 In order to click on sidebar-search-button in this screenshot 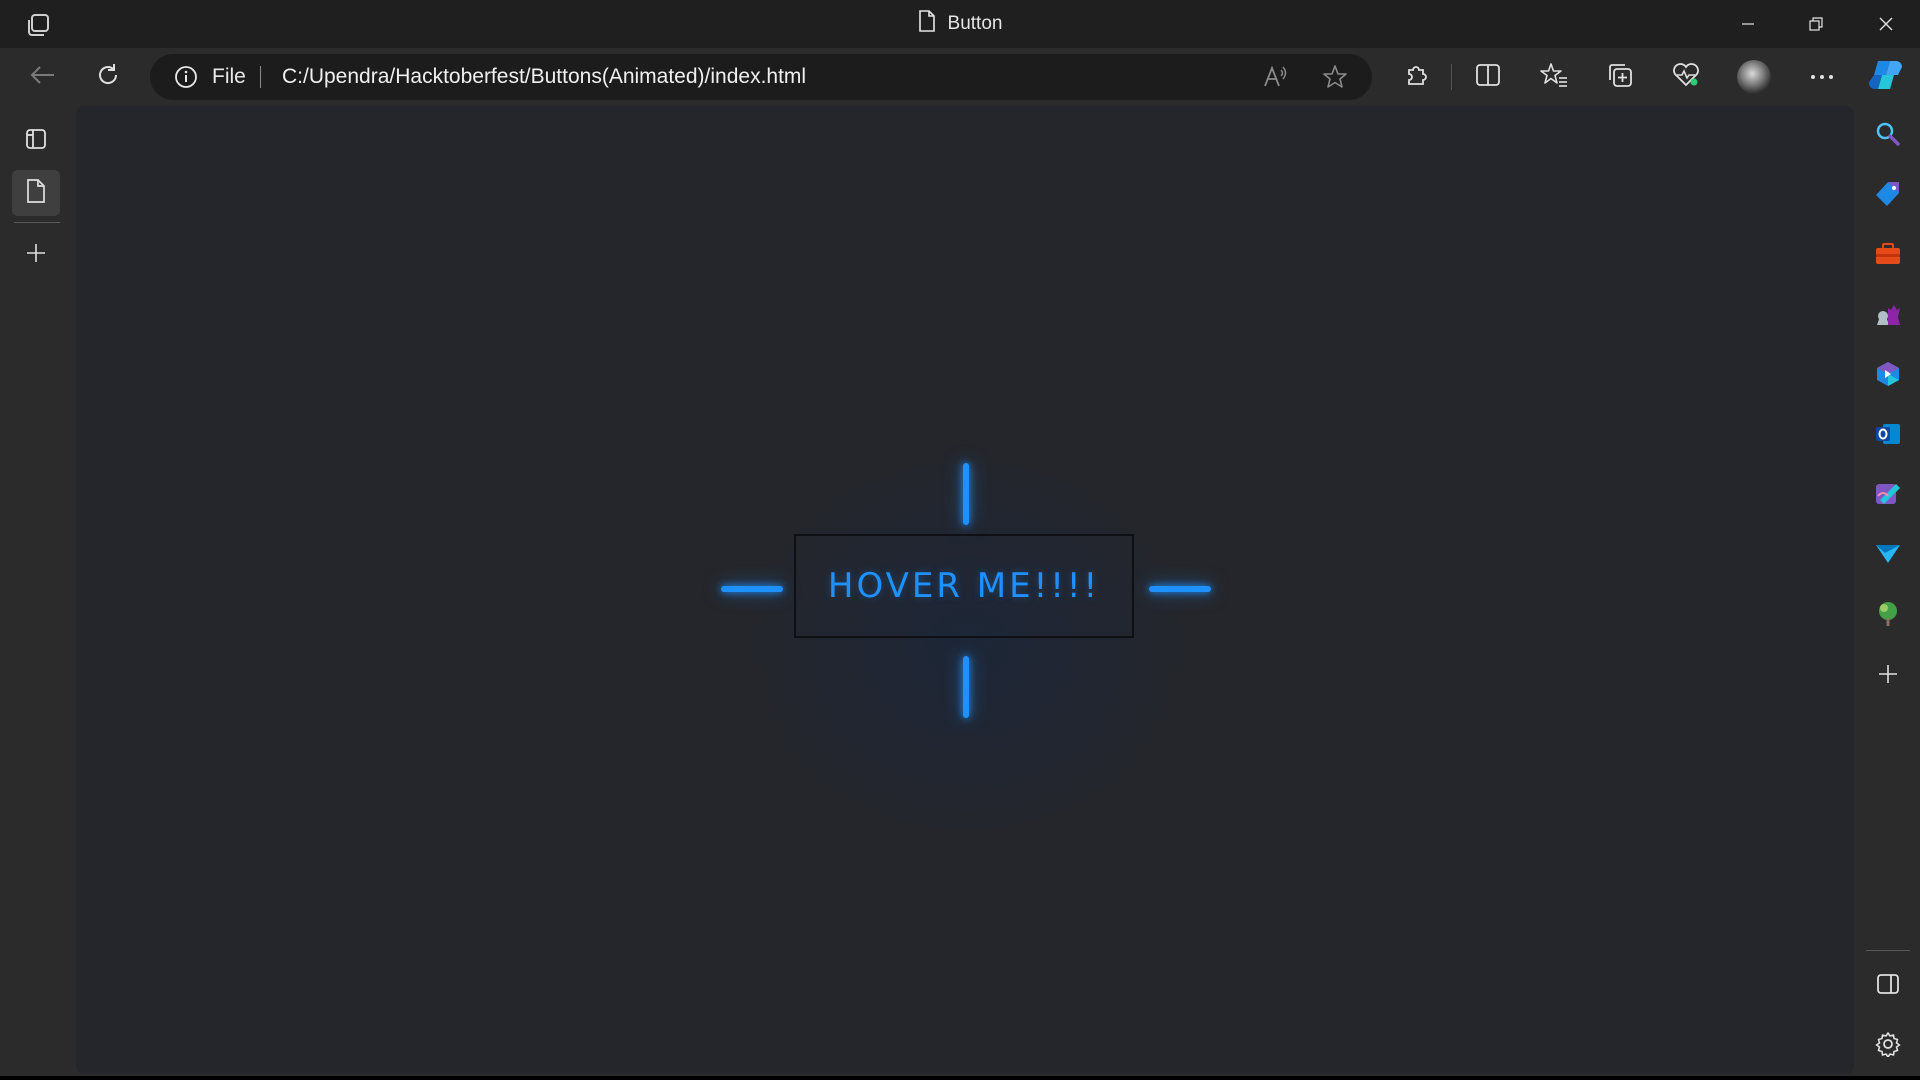, I will do `click(1888, 136)`.